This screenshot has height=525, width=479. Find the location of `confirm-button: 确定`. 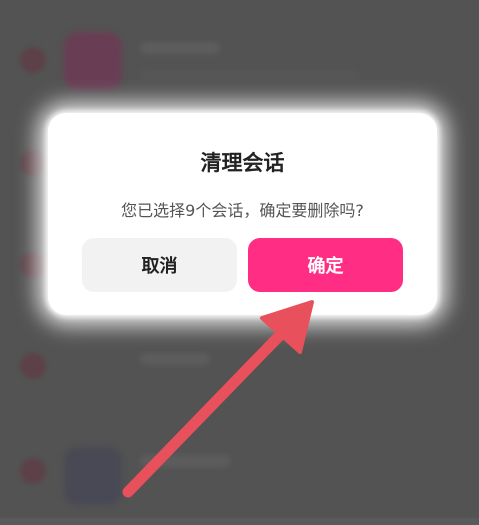

confirm-button: 确定 is located at coordinates (325, 265).